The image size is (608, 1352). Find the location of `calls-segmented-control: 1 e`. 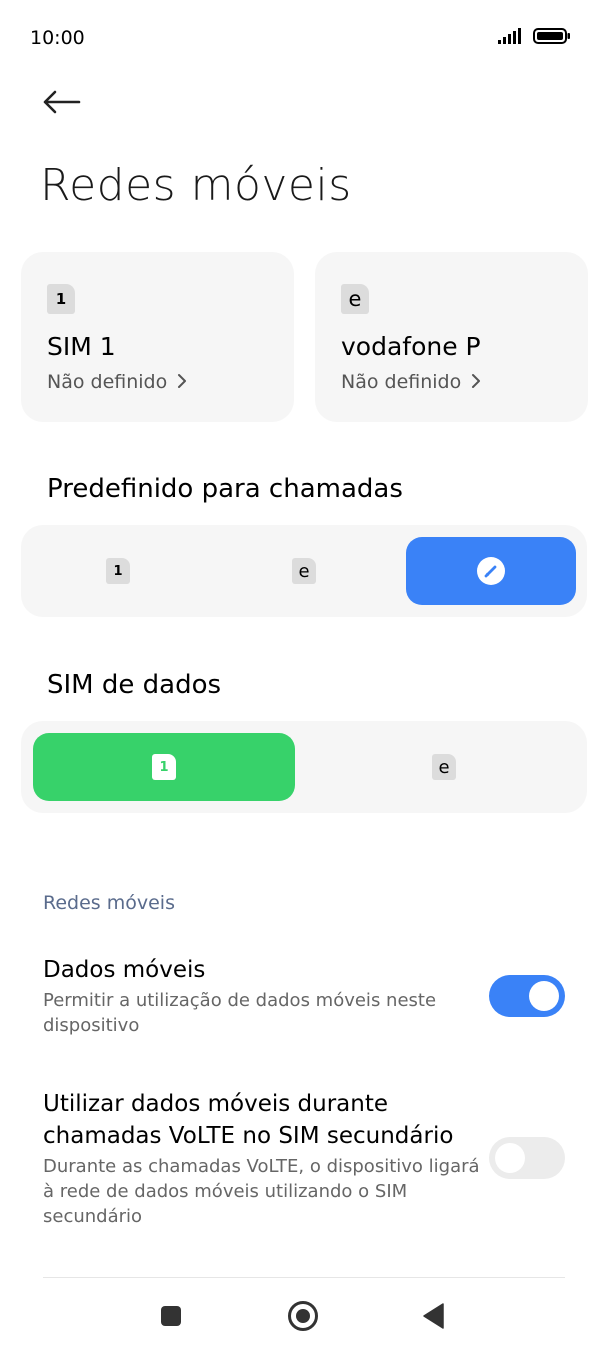

calls-segmented-control: 1 e is located at coordinates (304, 571).